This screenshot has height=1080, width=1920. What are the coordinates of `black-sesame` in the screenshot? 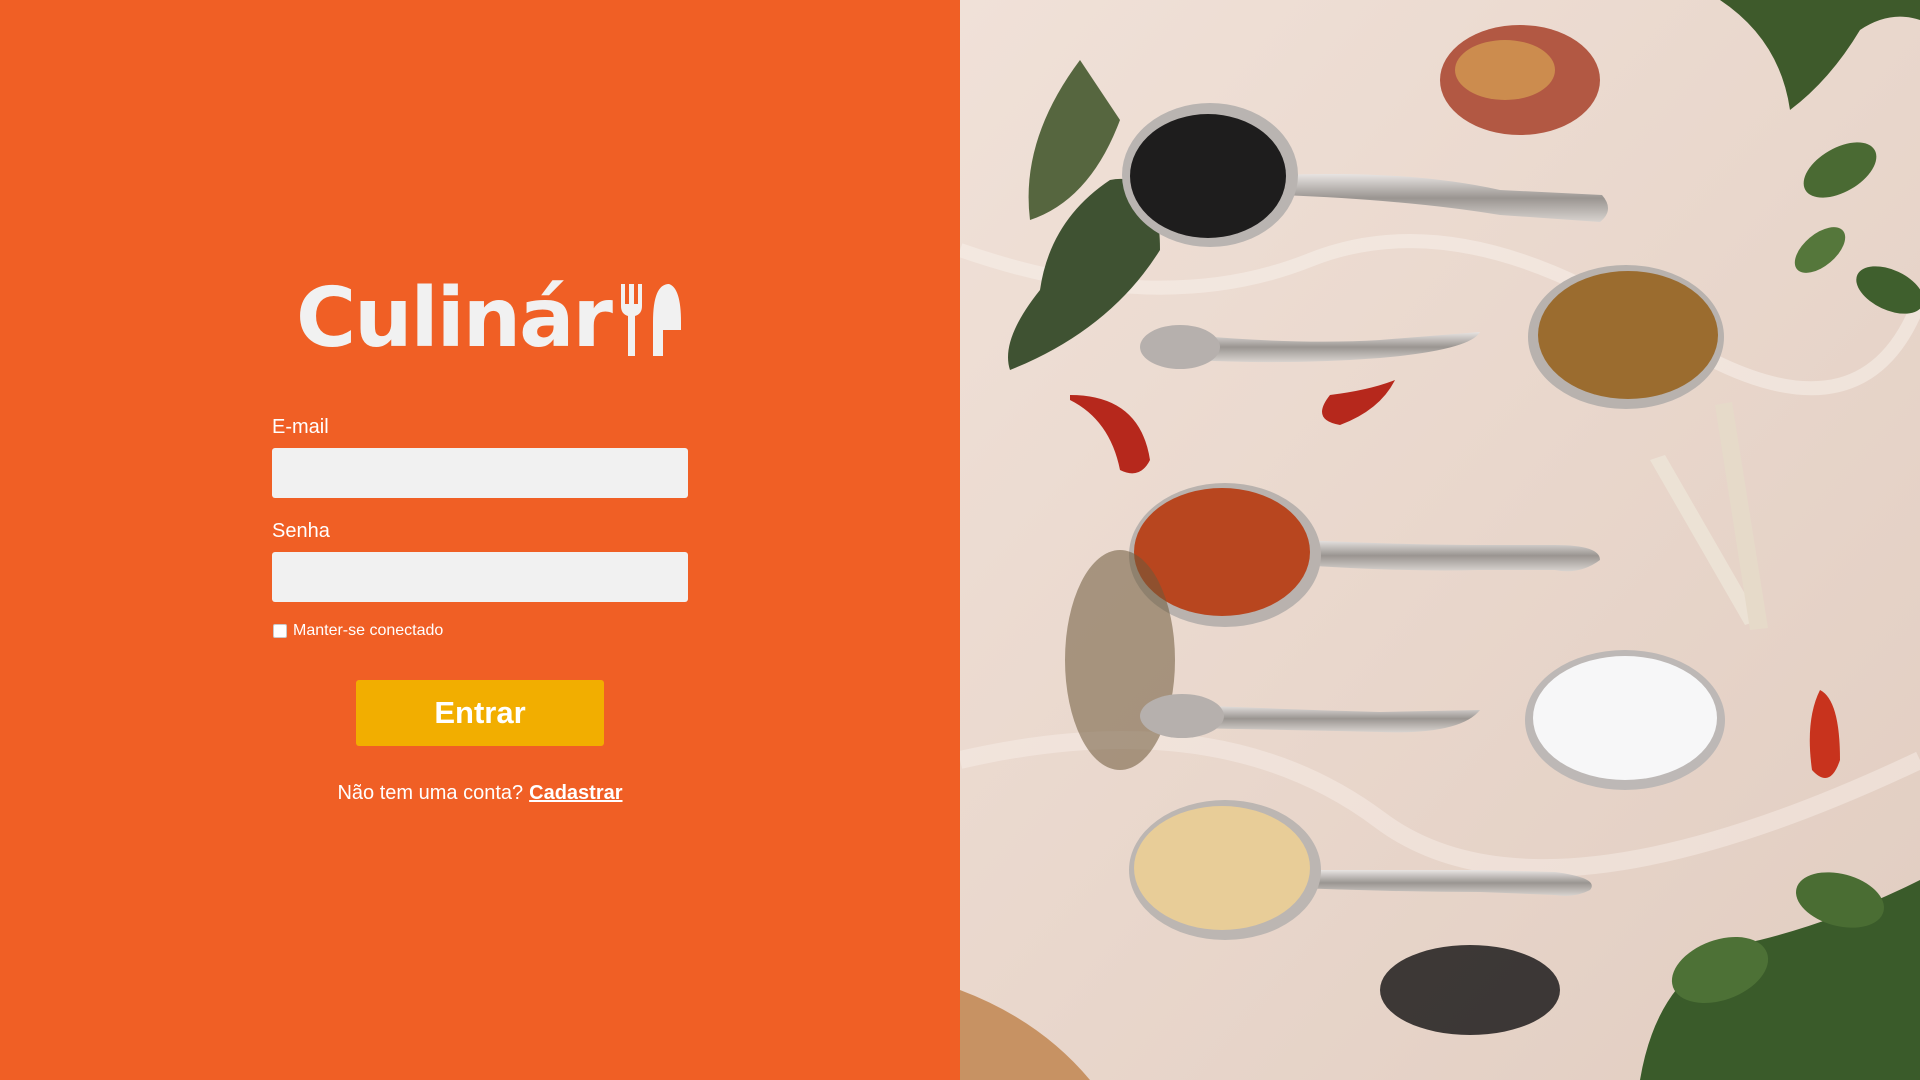 It's located at (1470, 990).